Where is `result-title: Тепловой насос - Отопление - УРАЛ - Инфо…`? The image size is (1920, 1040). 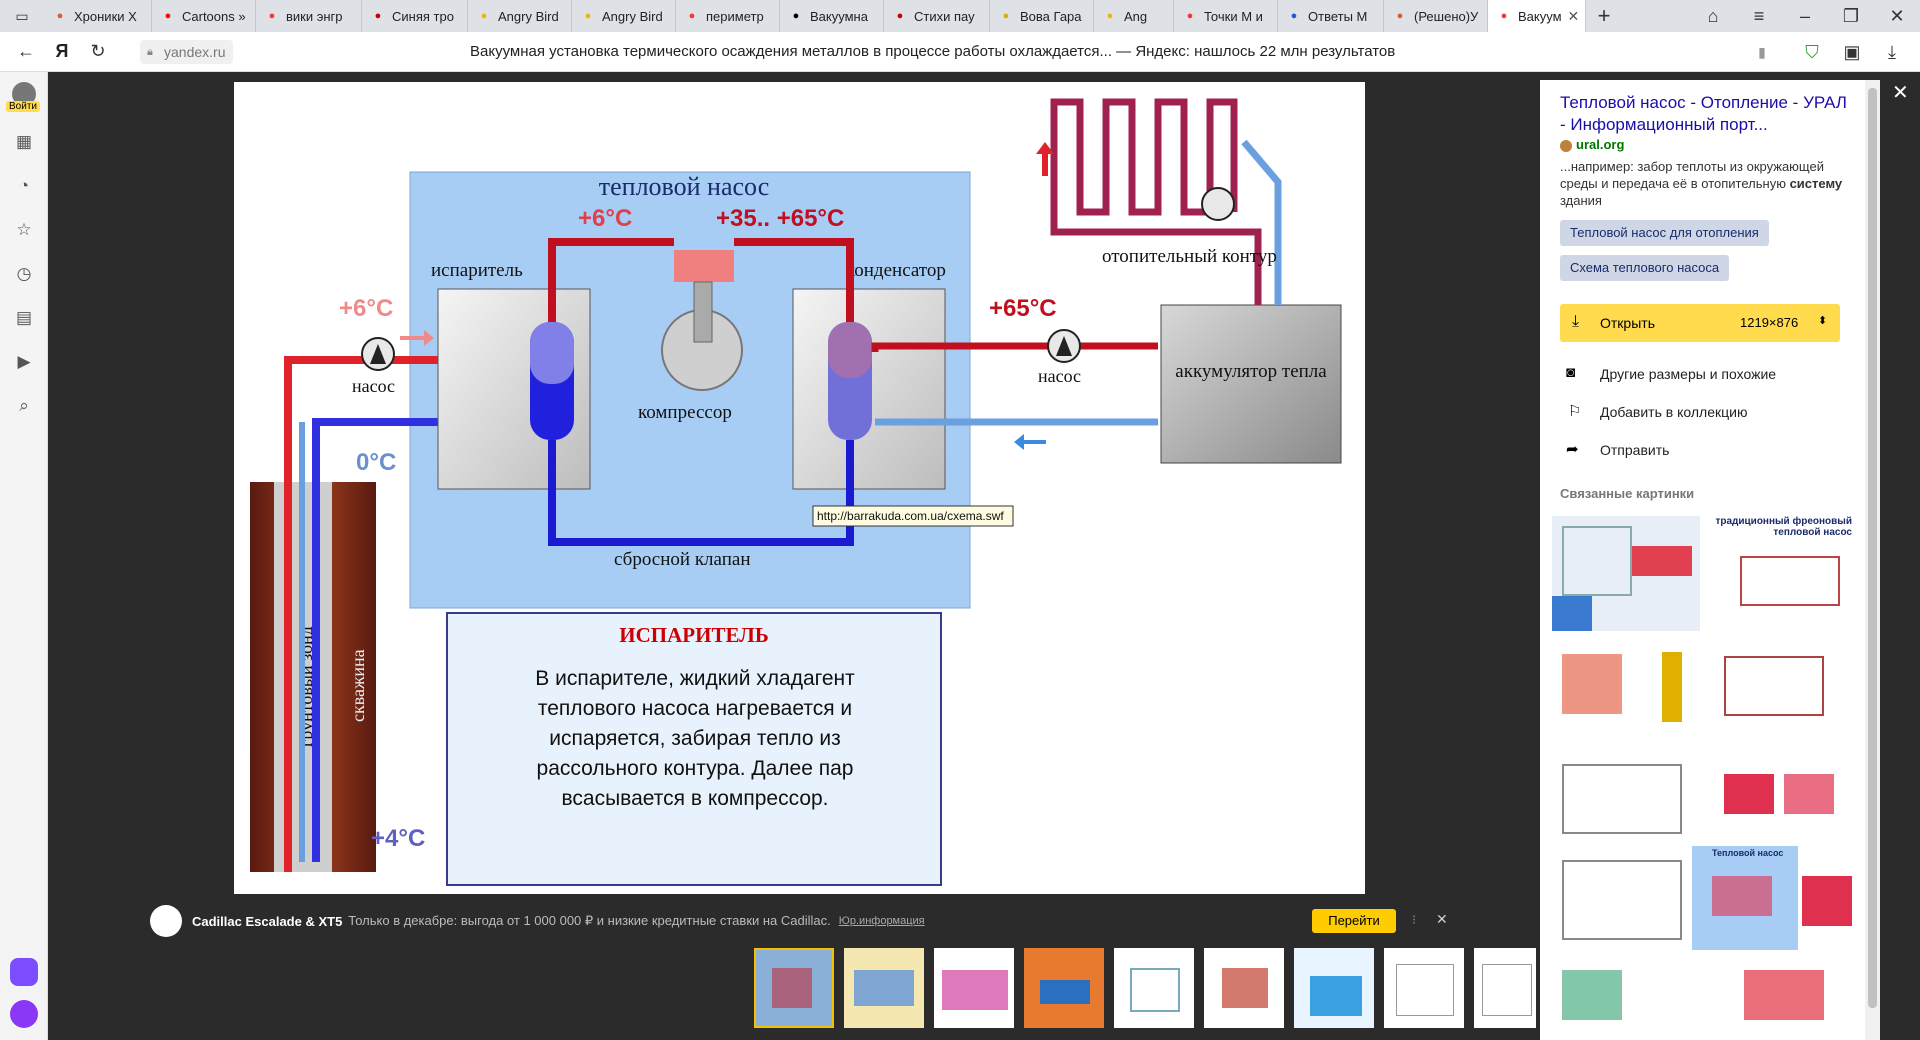 result-title: Тепловой насос - Отопление - УРАЛ - Инфо… is located at coordinates (1705, 114).